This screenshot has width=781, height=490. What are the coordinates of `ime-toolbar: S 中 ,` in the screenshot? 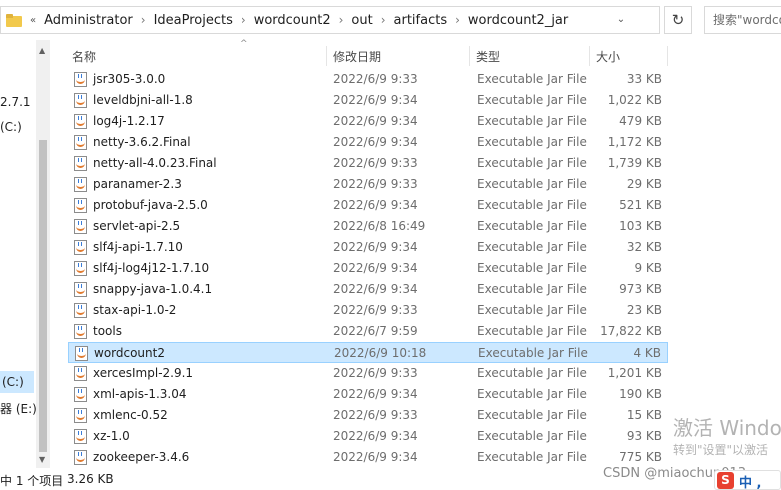 It's located at (747, 480).